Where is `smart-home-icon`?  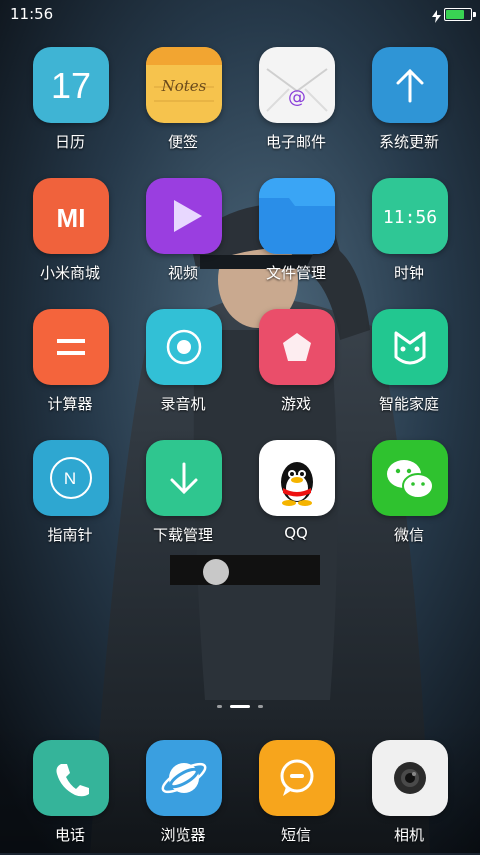
smart-home-icon is located at coordinates (410, 347).